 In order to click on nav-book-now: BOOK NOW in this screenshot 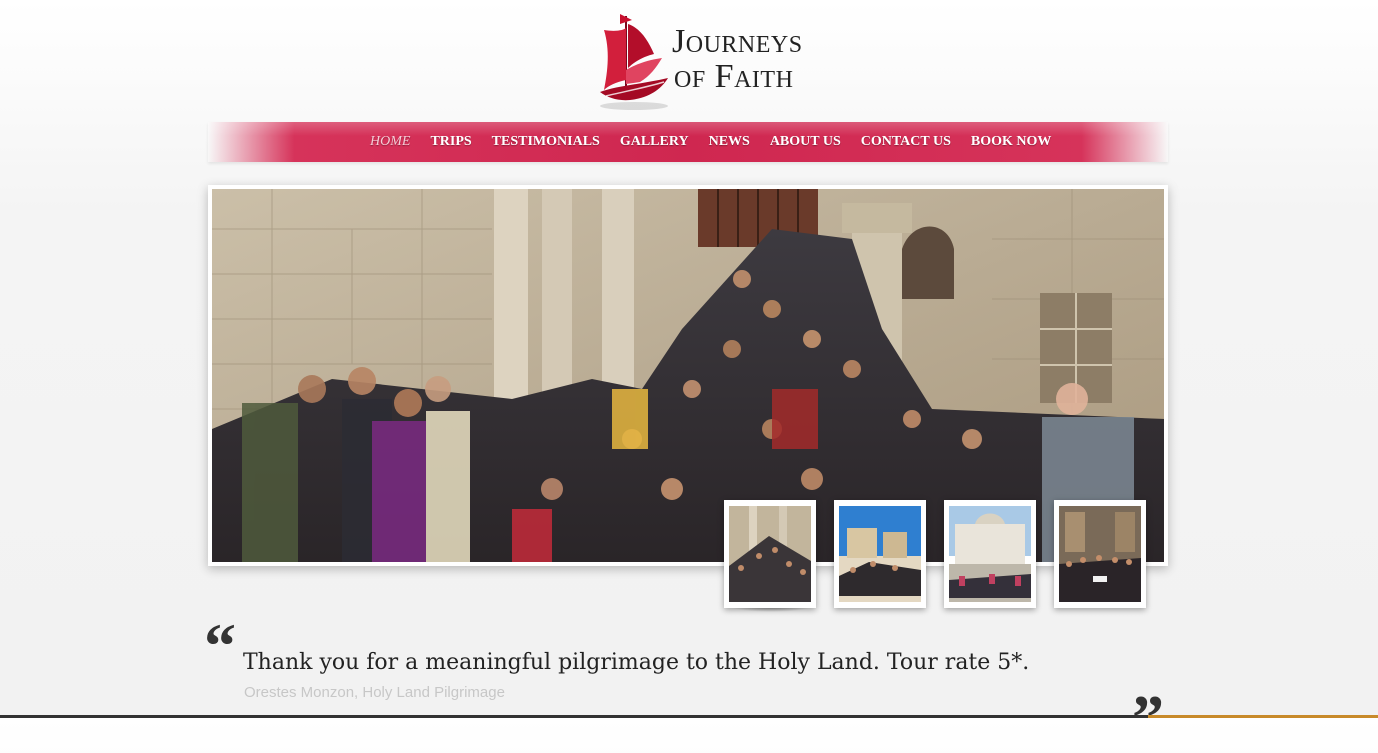, I will do `click(1011, 142)`.